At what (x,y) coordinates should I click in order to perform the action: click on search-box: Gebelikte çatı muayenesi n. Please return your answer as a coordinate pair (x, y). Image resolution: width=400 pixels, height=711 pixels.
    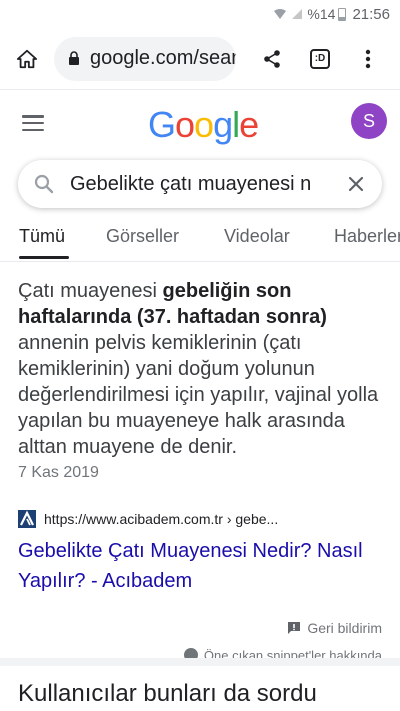
    Looking at the image, I should click on (200, 184).